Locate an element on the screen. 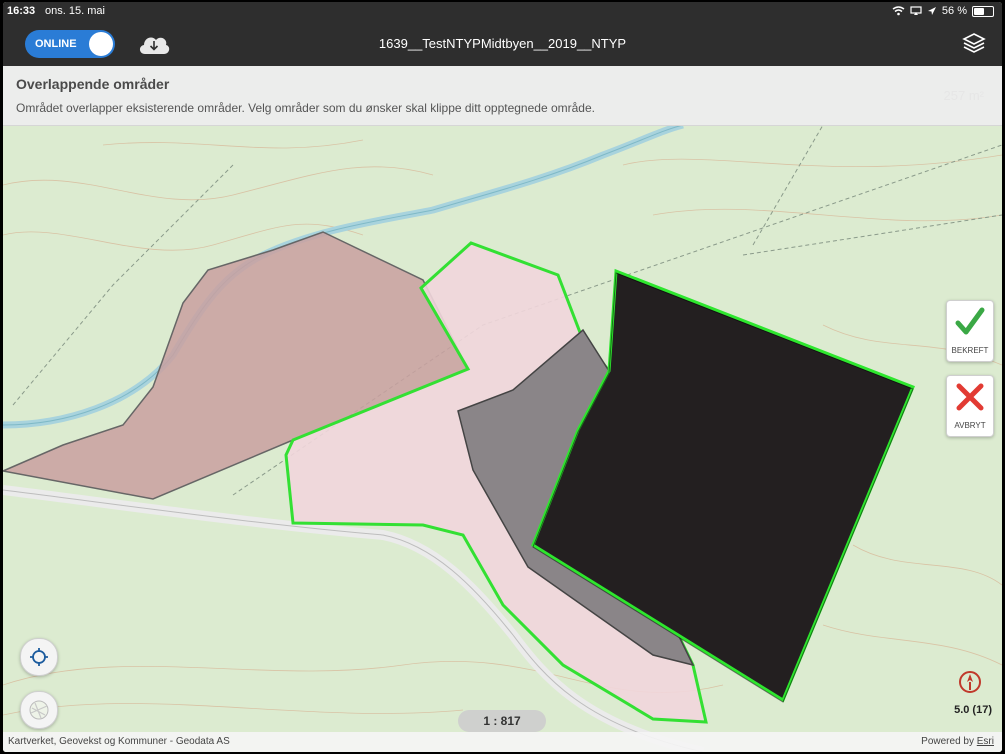 This screenshot has height=754, width=1005. status-indicators: 56 % is located at coordinates (943, 11).